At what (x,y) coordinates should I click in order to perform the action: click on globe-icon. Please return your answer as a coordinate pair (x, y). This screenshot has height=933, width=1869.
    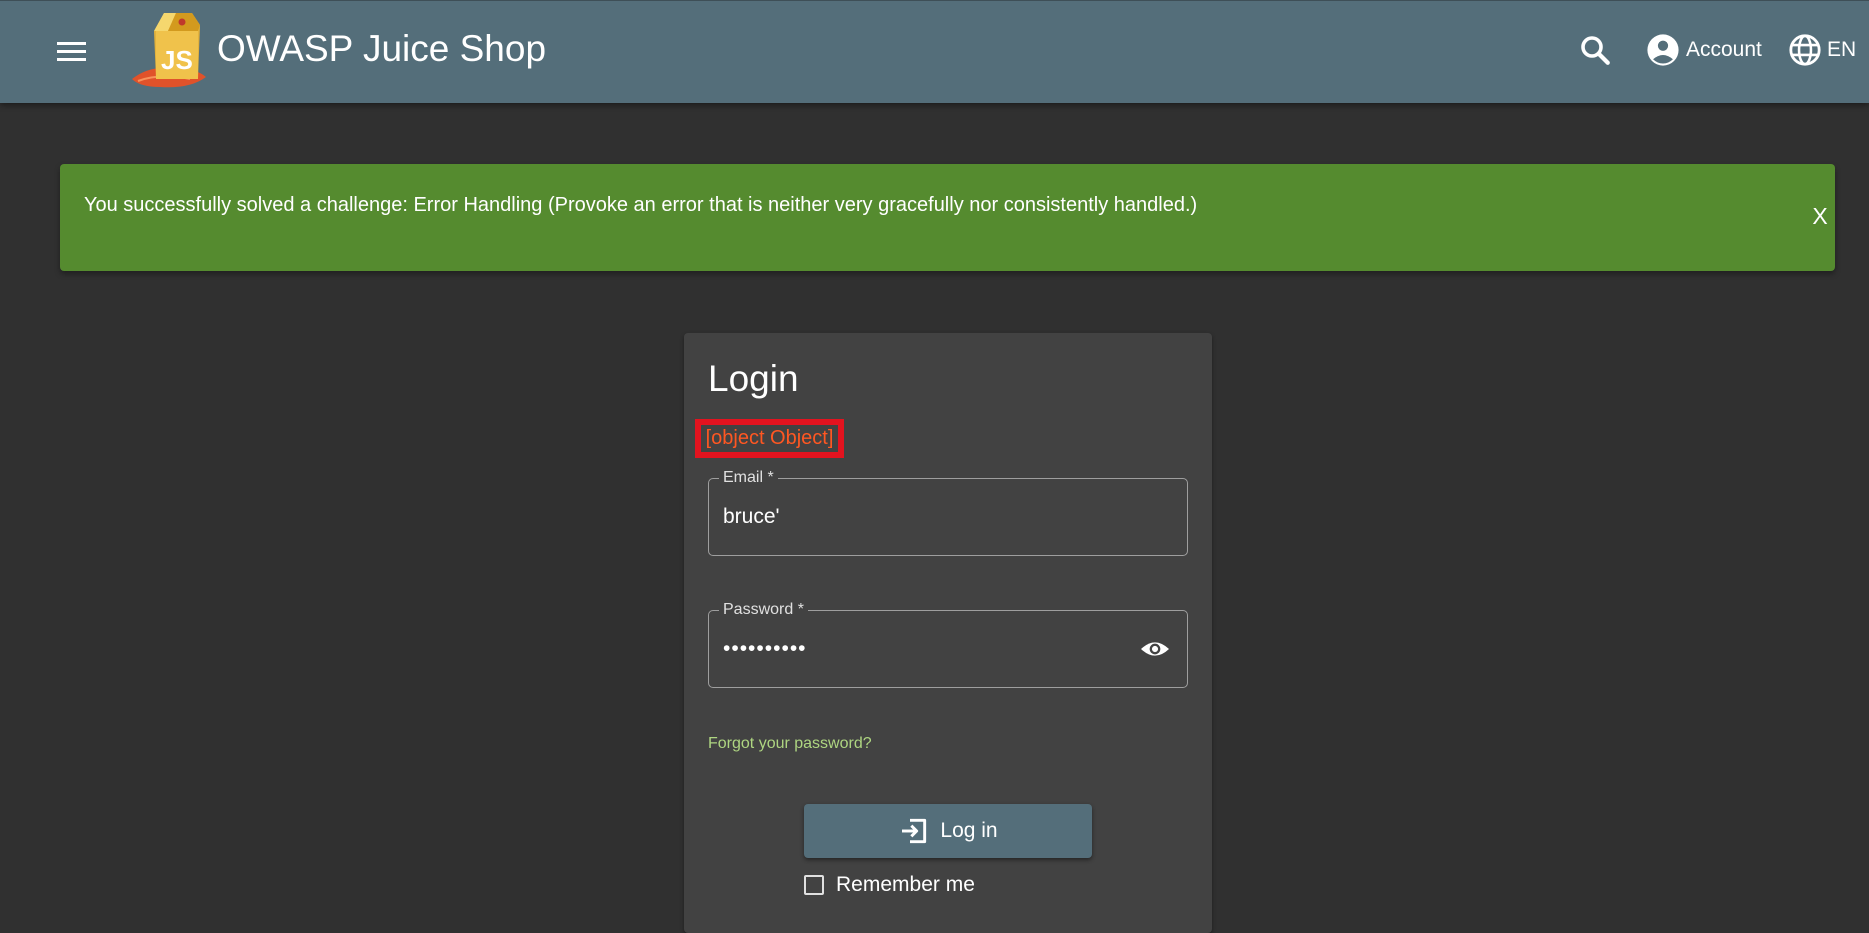
    Looking at the image, I should click on (1805, 50).